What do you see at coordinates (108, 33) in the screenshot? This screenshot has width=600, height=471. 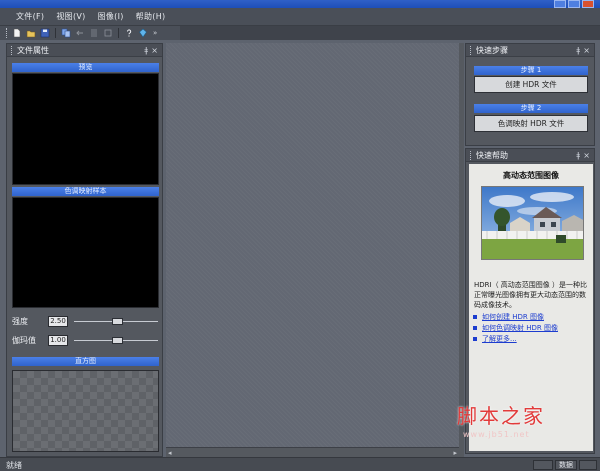 I see `stack-icon` at bounding box center [108, 33].